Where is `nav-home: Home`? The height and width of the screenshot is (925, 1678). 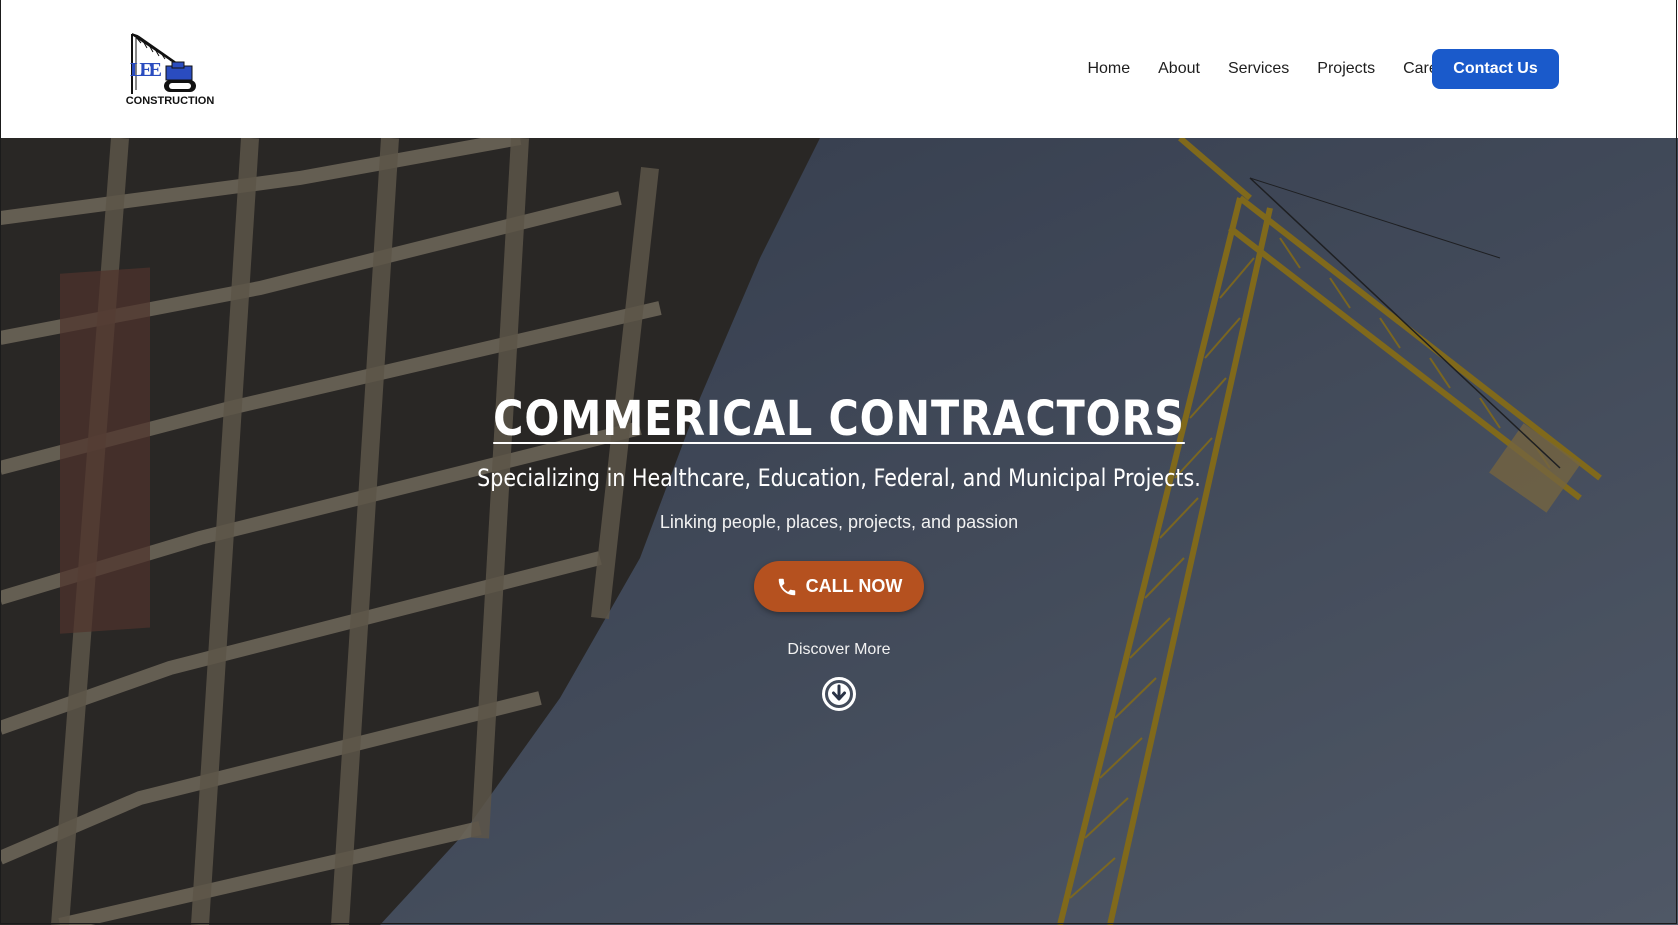 nav-home: Home is located at coordinates (1108, 69).